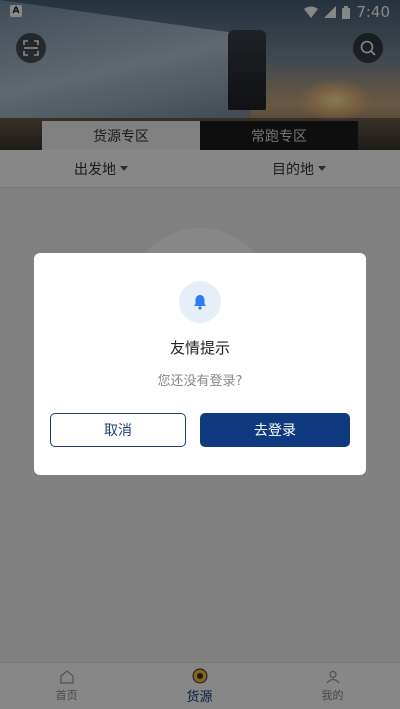 Image resolution: width=400 pixels, height=709 pixels. I want to click on dialog-message: 您还没有登录?, so click(200, 381).